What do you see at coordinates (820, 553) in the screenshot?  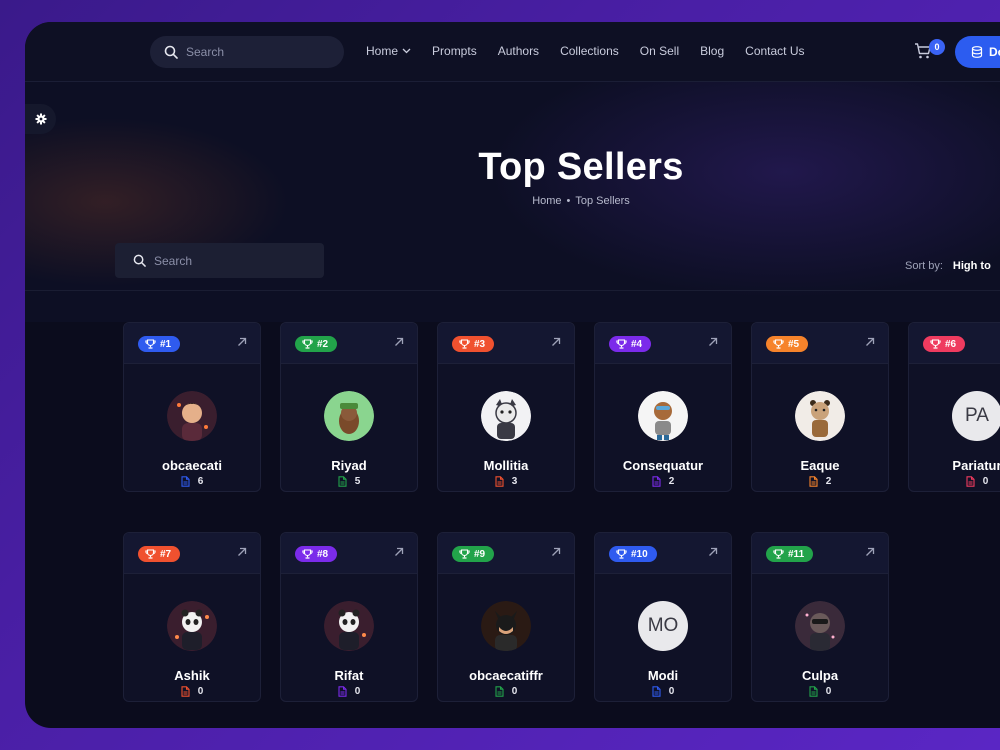 I see `card-header: #11` at bounding box center [820, 553].